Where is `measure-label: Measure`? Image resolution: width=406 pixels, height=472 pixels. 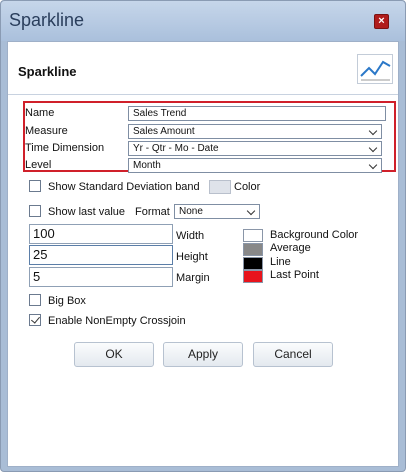 measure-label: Measure is located at coordinates (46, 131).